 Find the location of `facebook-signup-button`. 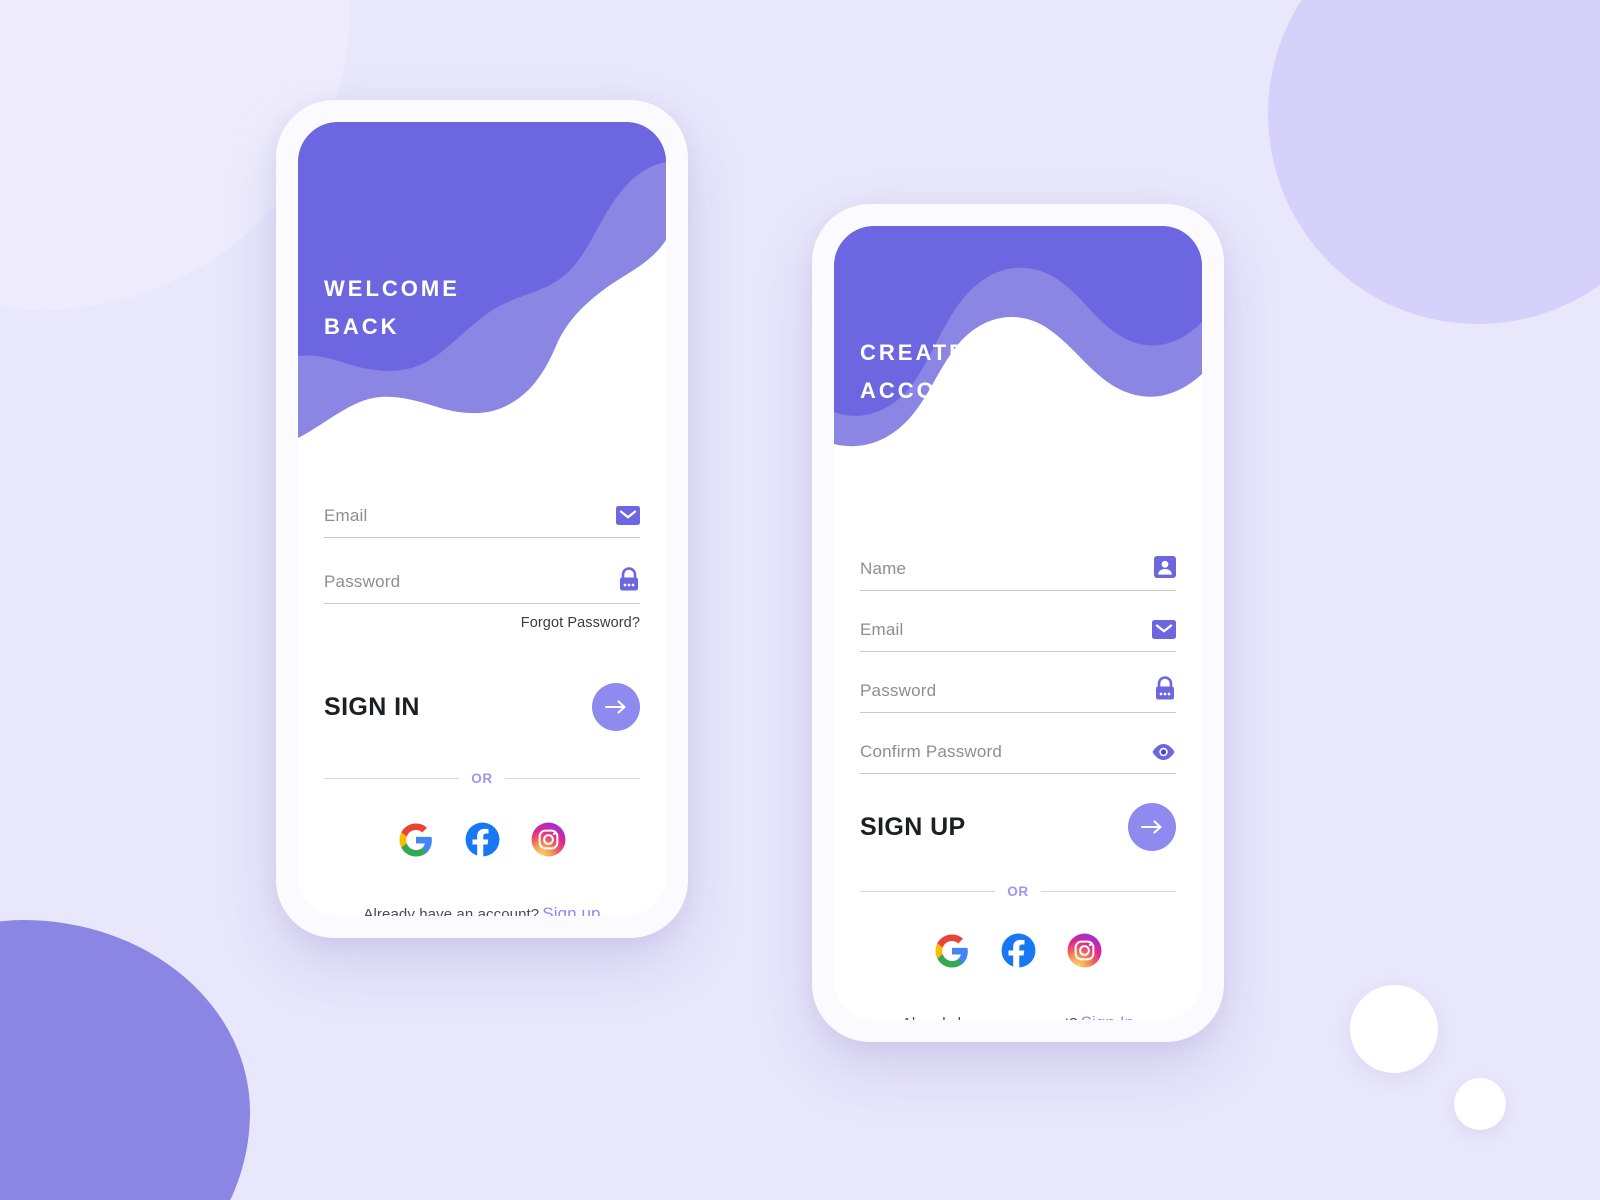

facebook-signup-button is located at coordinates (1018, 952).